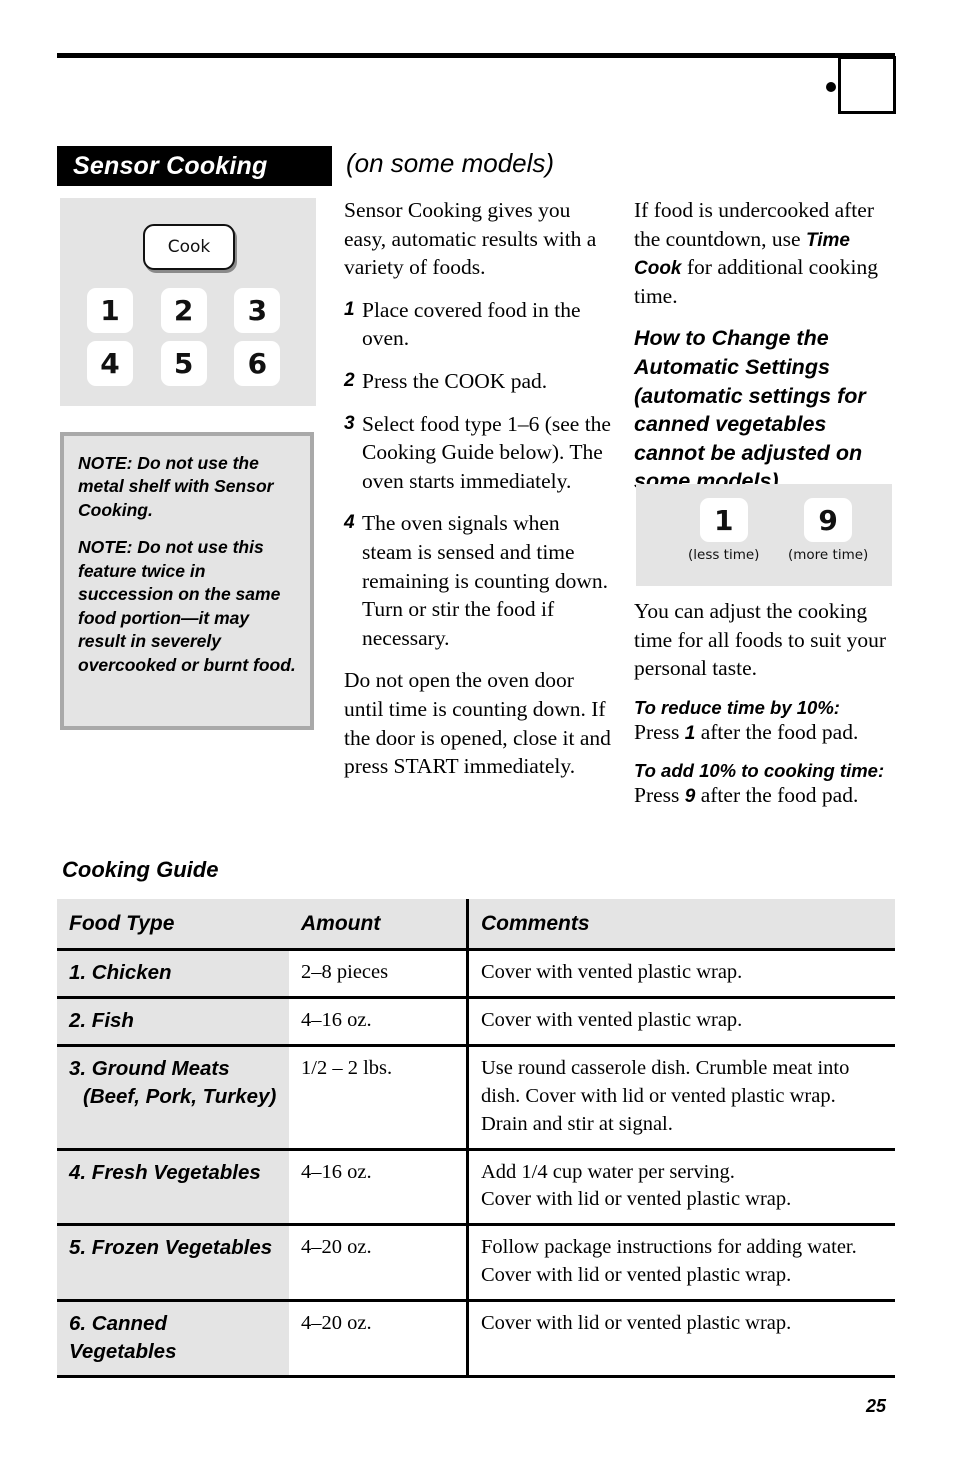 This screenshot has width=954, height=1475. I want to click on cell-food-type: 2. Fish, so click(173, 1022).